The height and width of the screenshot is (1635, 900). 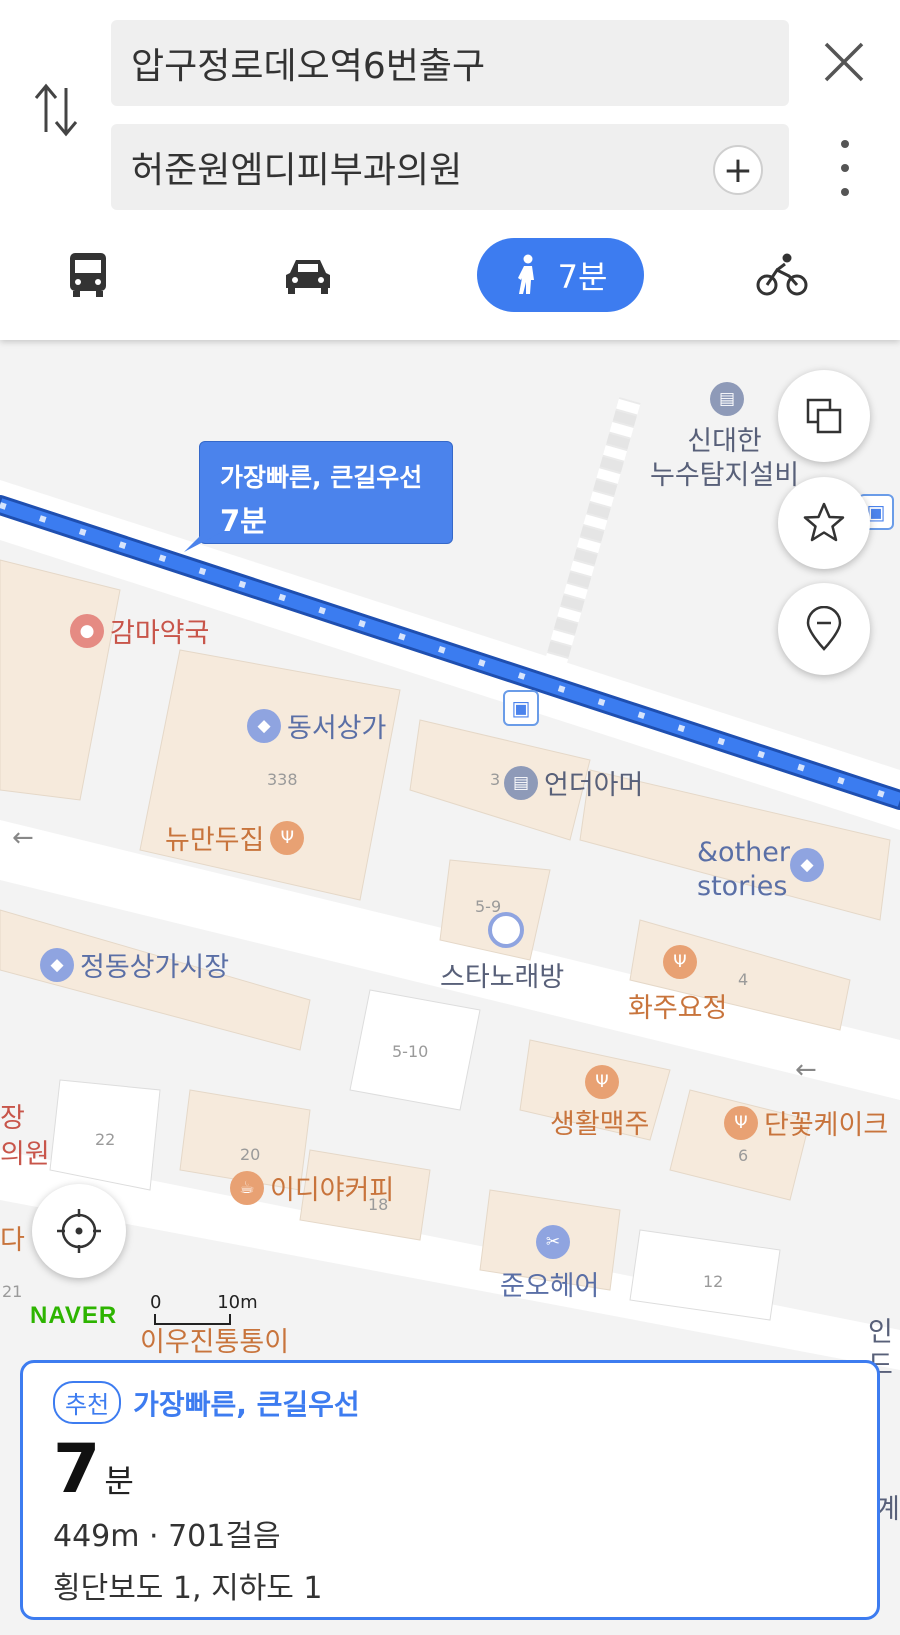 I want to click on layers-icon, so click(x=824, y=416).